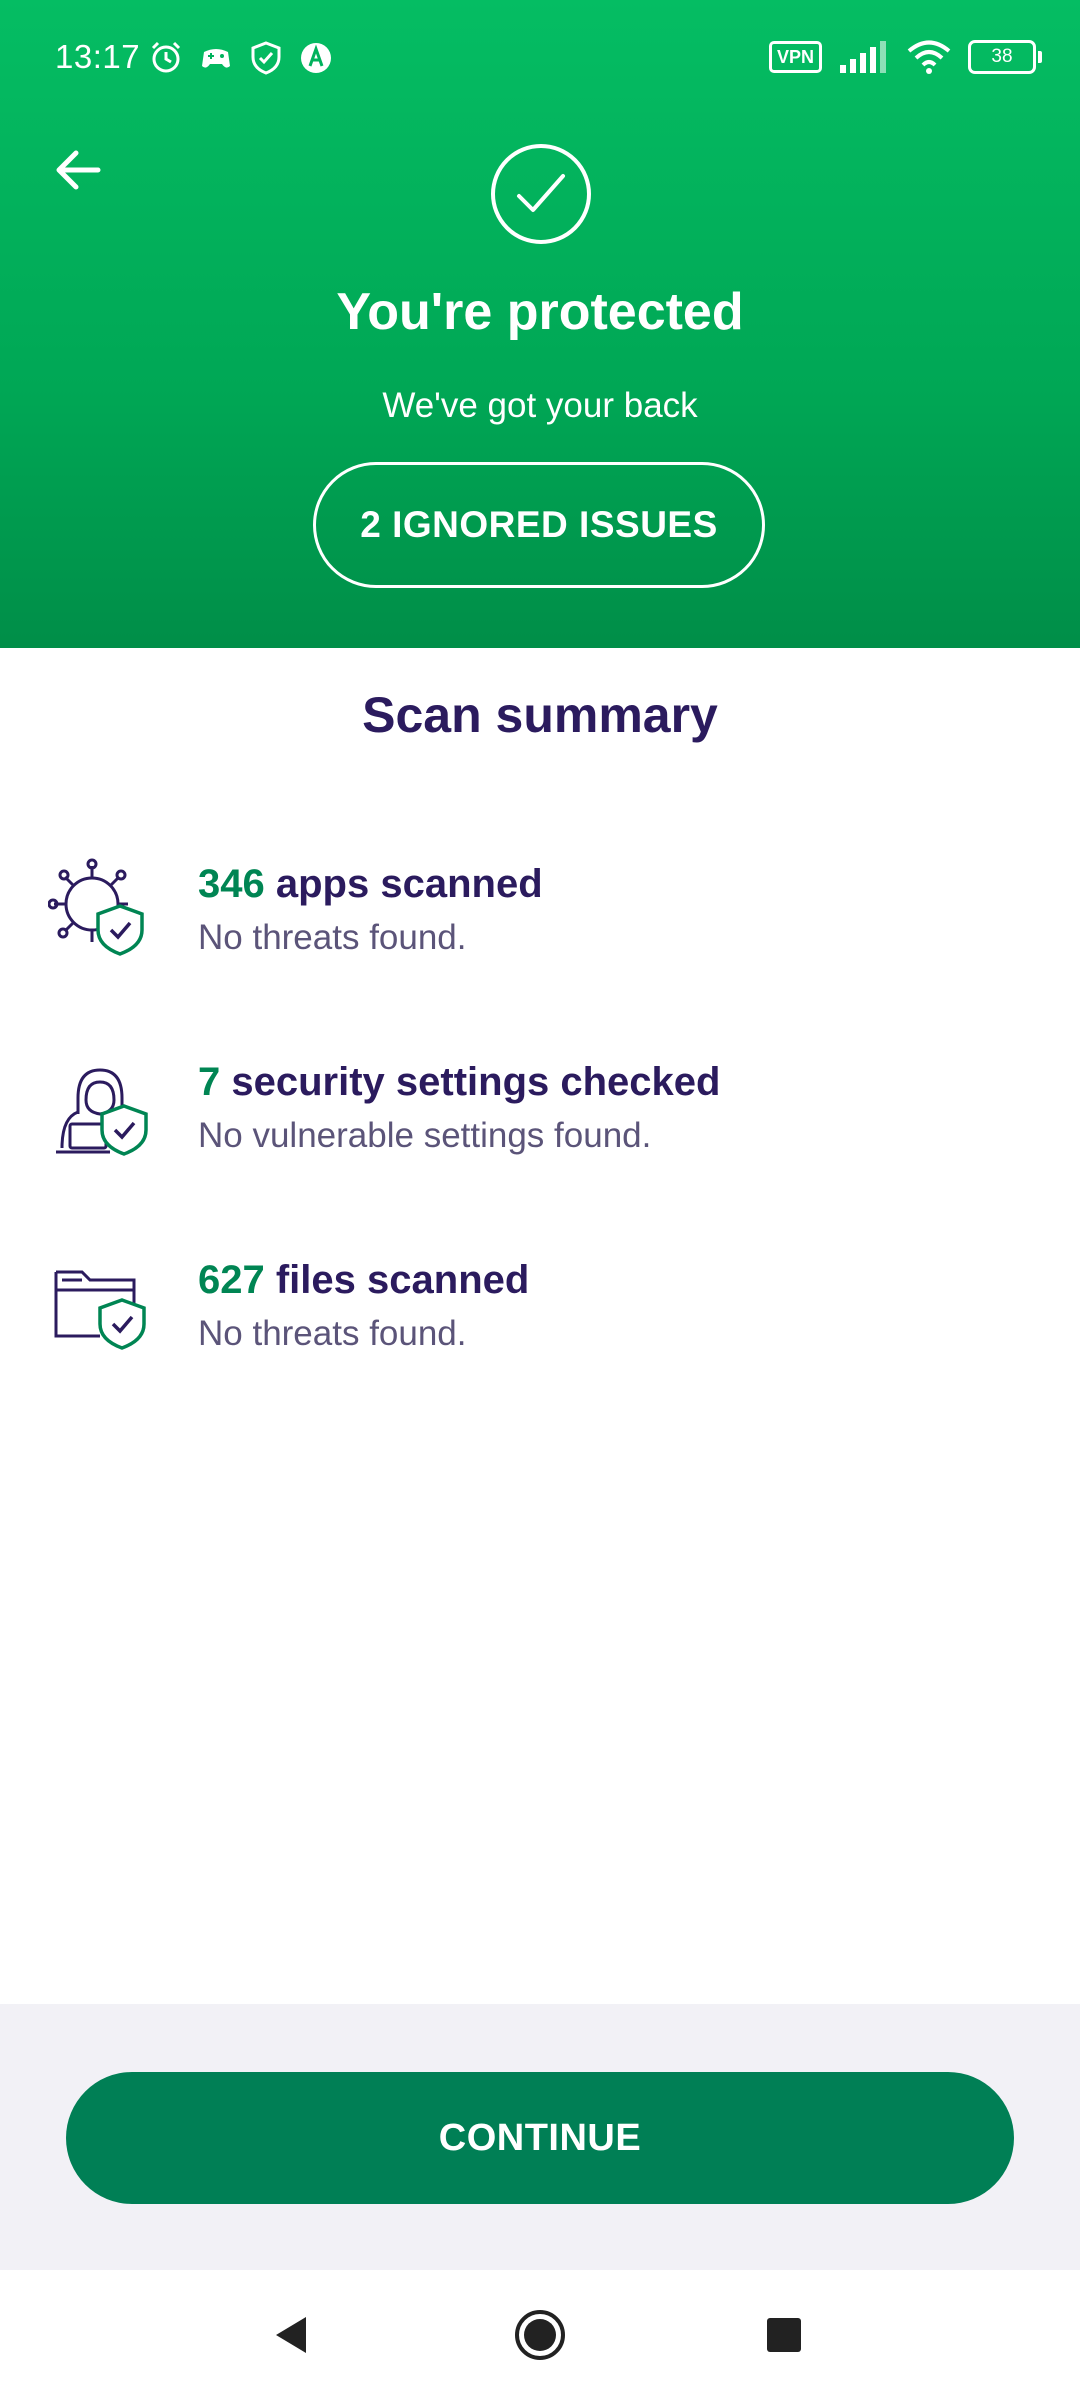 The image size is (1080, 2400). I want to click on apps-scanned-label: apps scanned, so click(403, 884).